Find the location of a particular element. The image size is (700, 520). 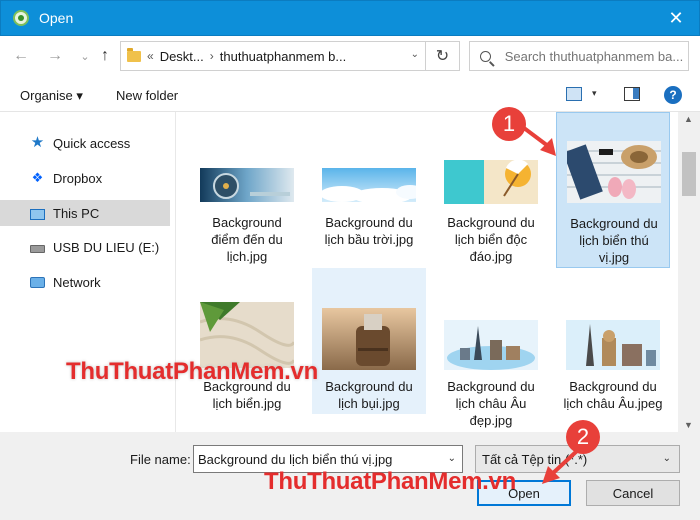

step-badge-2: 2 is located at coordinates (583, 437).